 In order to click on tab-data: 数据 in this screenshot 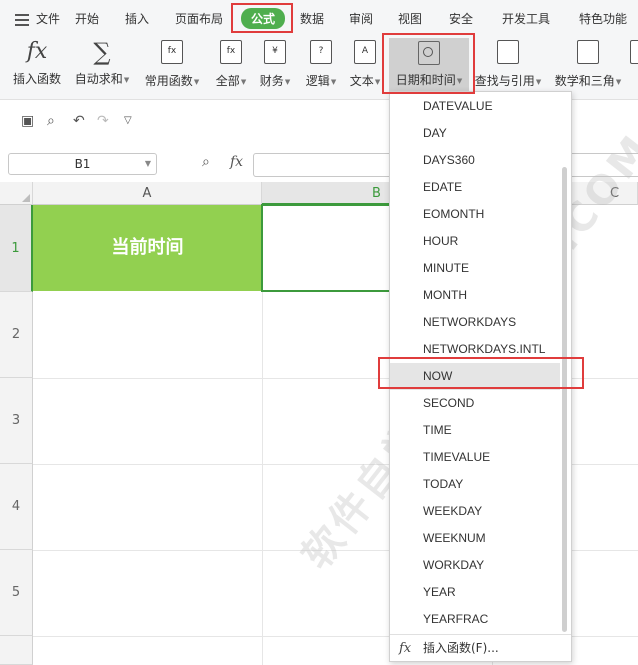, I will do `click(312, 18)`.